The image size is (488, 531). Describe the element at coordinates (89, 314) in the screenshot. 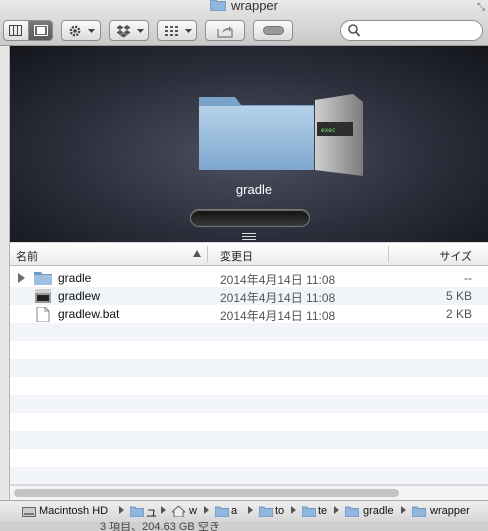

I see `file-name: gradlew.bat` at that location.